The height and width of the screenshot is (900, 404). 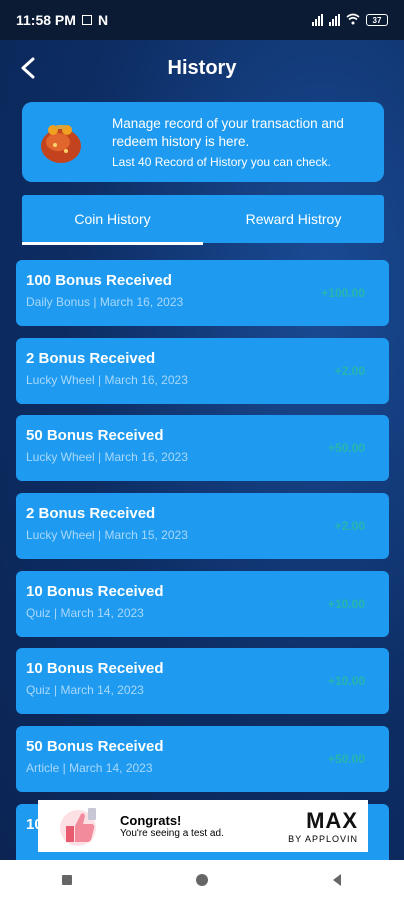 I want to click on status-bar: 11:58 PM N 37, so click(x=202, y=20).